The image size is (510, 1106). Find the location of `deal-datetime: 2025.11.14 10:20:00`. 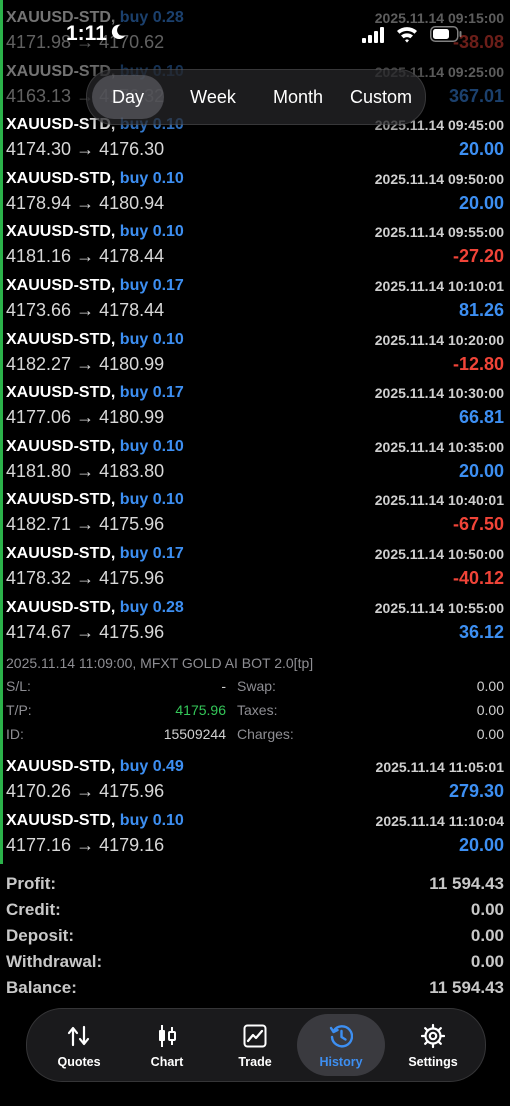

deal-datetime: 2025.11.14 10:20:00 is located at coordinates (439, 339).